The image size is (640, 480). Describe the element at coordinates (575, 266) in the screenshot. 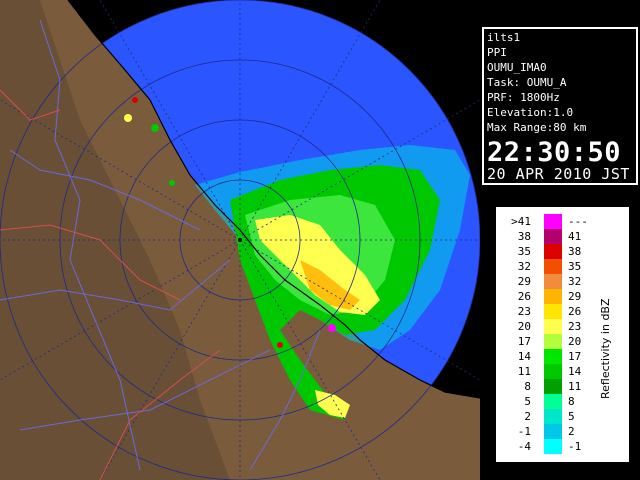

I see `legend-upper-bound: 35` at that location.